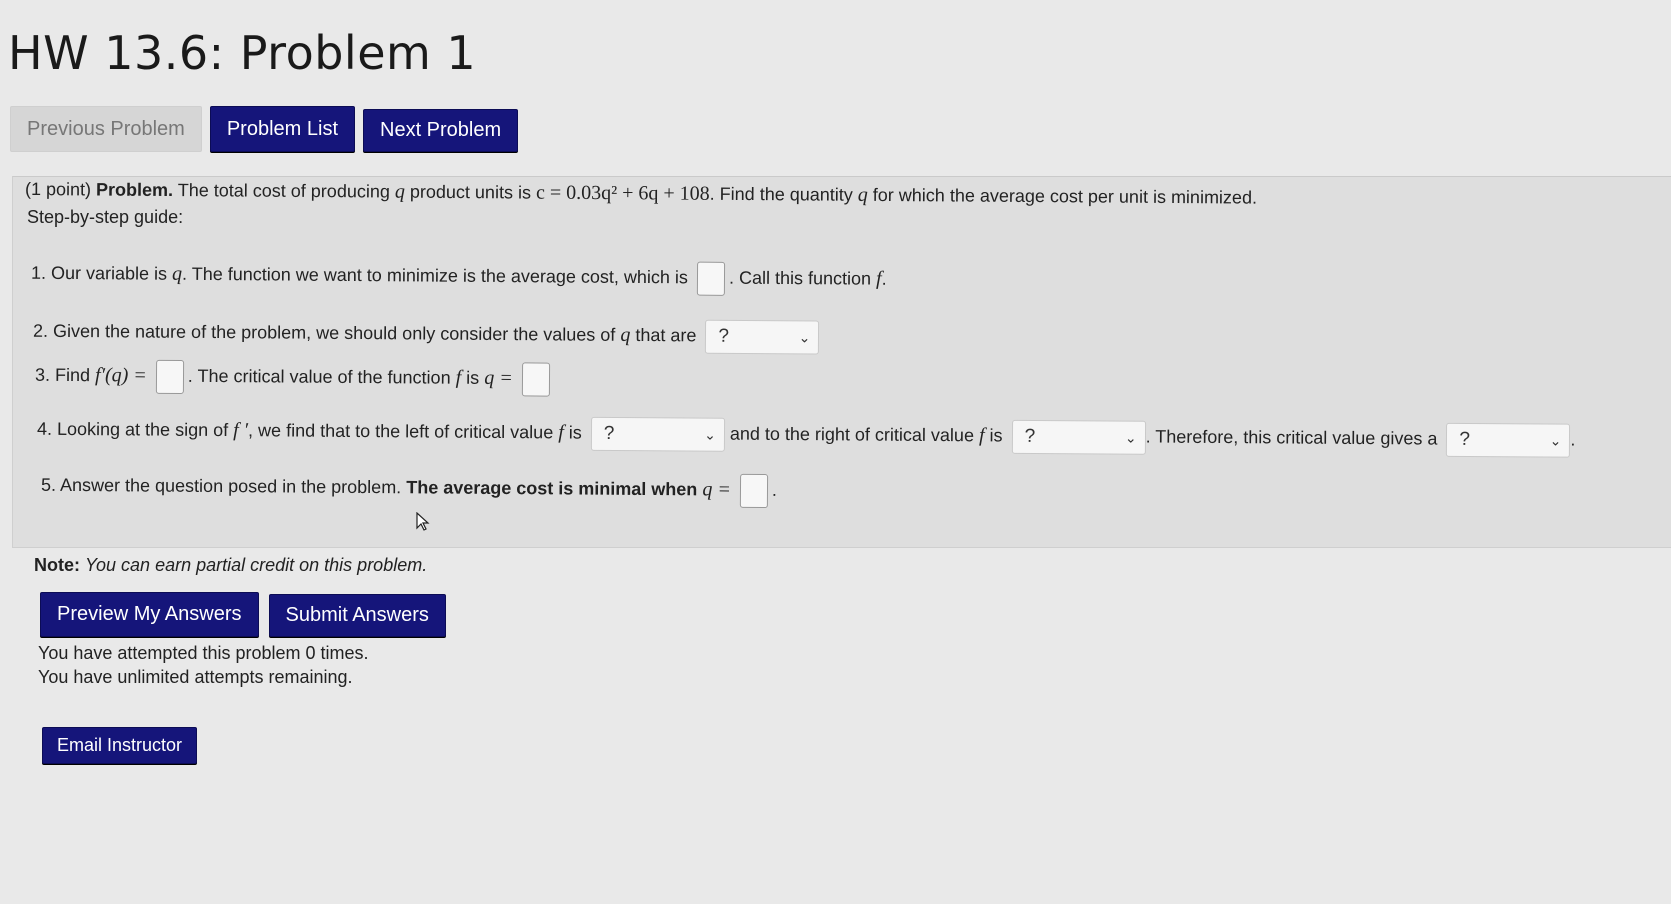 This screenshot has height=904, width=1671. Describe the element at coordinates (282, 129) in the screenshot. I see `problem-list-button: Problem List` at that location.